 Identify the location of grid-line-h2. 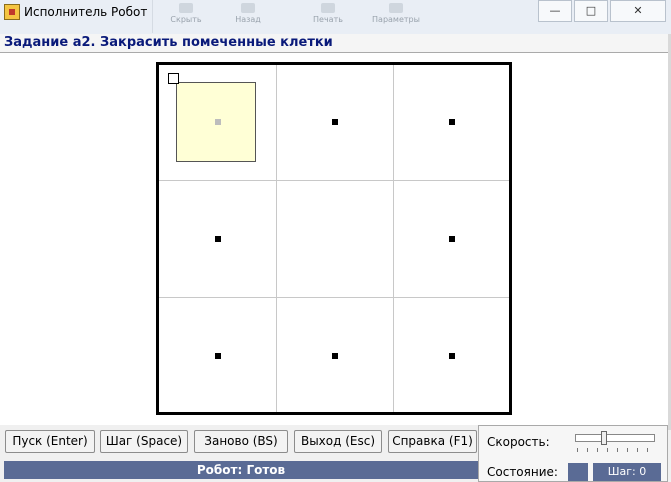
(334, 297).